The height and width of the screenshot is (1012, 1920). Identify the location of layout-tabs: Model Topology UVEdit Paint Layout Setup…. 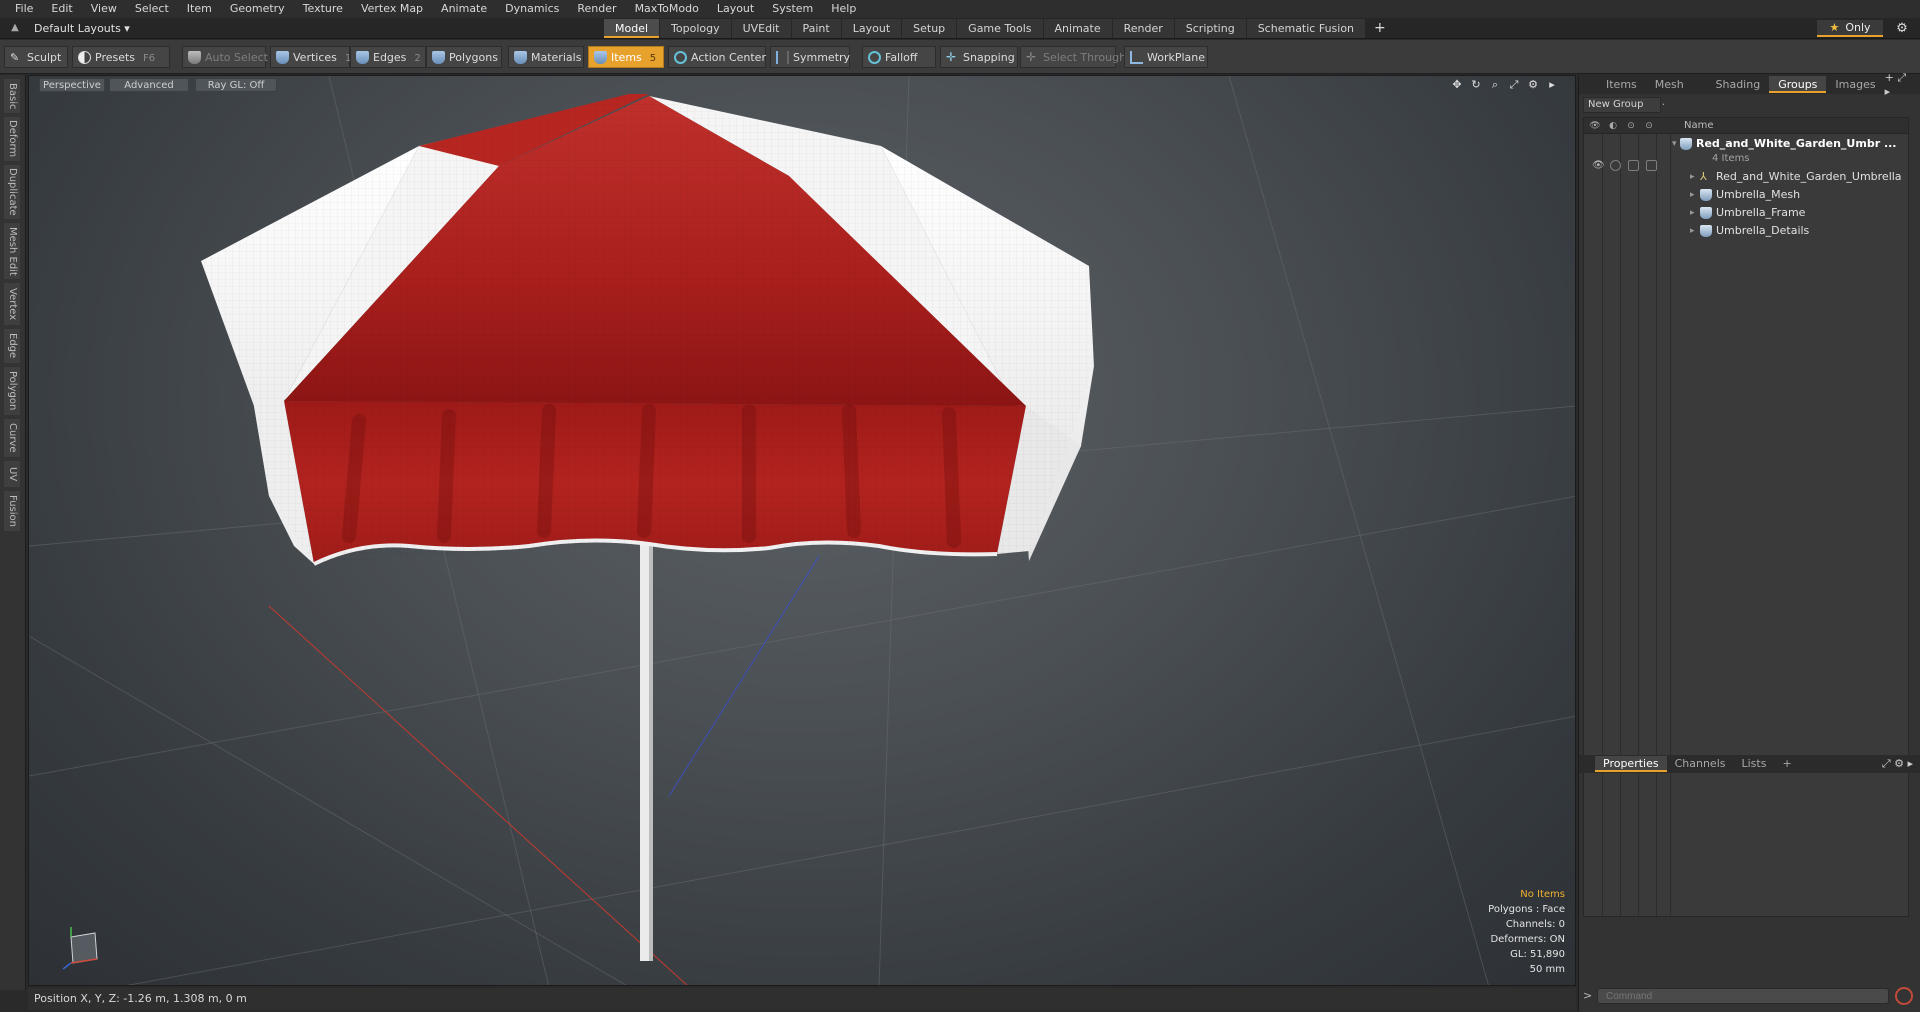
(999, 29).